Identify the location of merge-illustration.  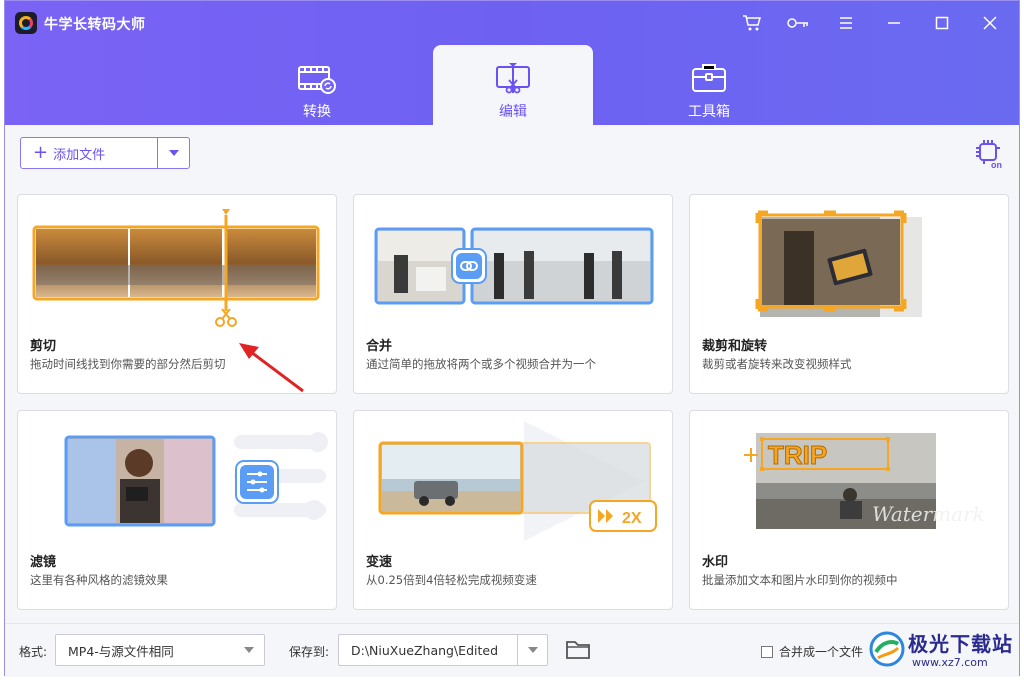
(514, 266).